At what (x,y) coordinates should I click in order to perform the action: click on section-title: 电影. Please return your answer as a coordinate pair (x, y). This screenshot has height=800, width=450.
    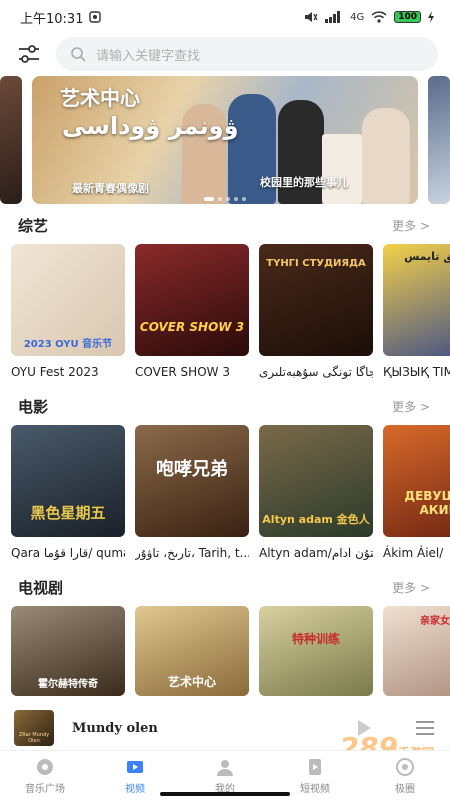
    Looking at the image, I should click on (33, 406).